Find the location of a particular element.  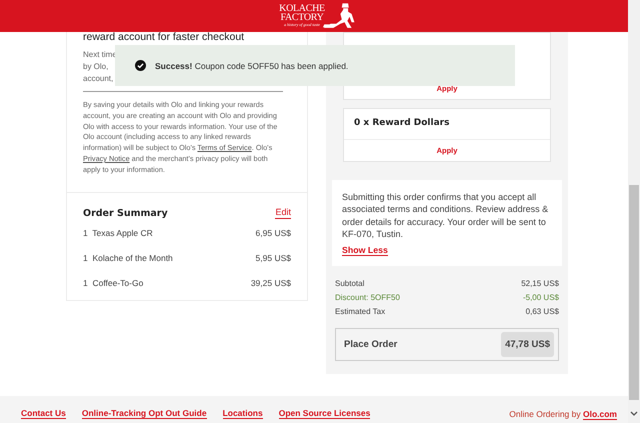

item-price: 5,95 US$ is located at coordinates (273, 258).